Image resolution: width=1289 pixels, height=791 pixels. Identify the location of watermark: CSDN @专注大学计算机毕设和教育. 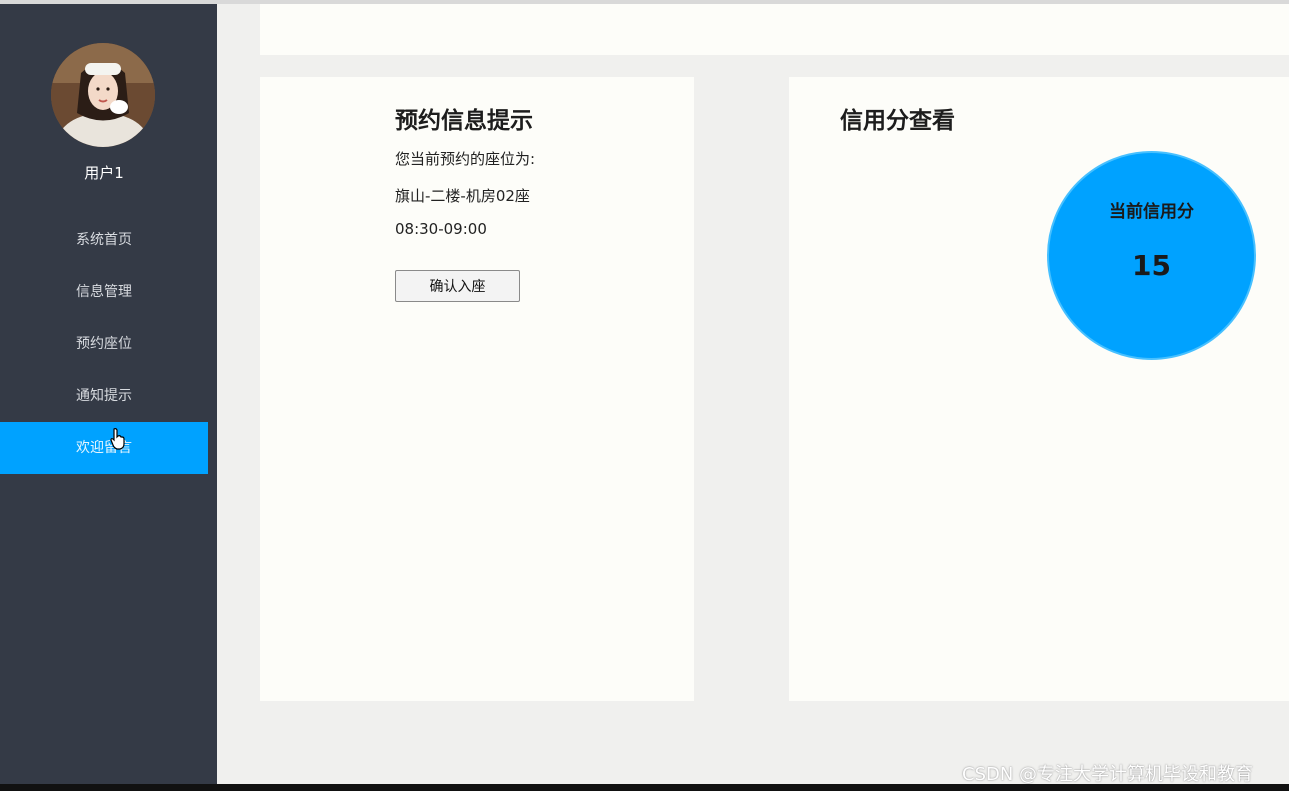
(1108, 774).